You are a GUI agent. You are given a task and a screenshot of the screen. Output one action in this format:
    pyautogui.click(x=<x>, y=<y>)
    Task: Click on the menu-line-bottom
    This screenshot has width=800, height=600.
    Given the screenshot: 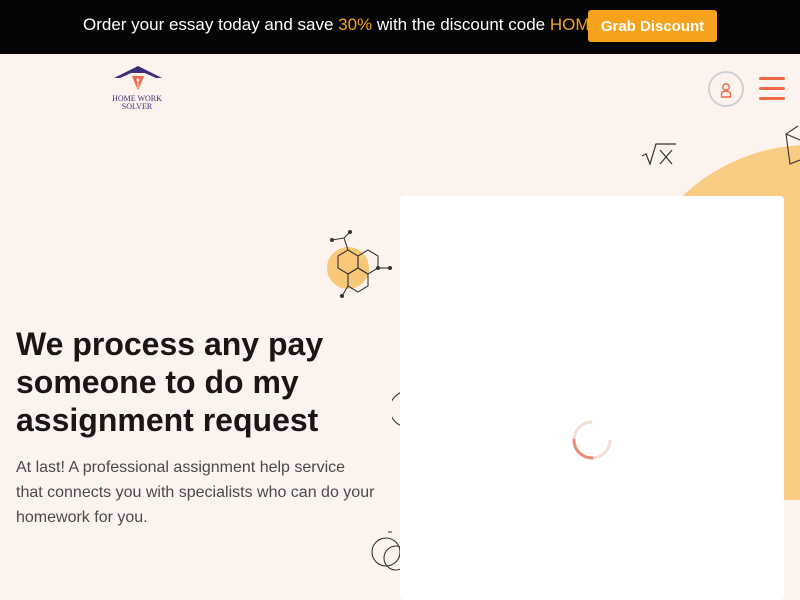 What is the action you would take?
    pyautogui.click(x=772, y=98)
    